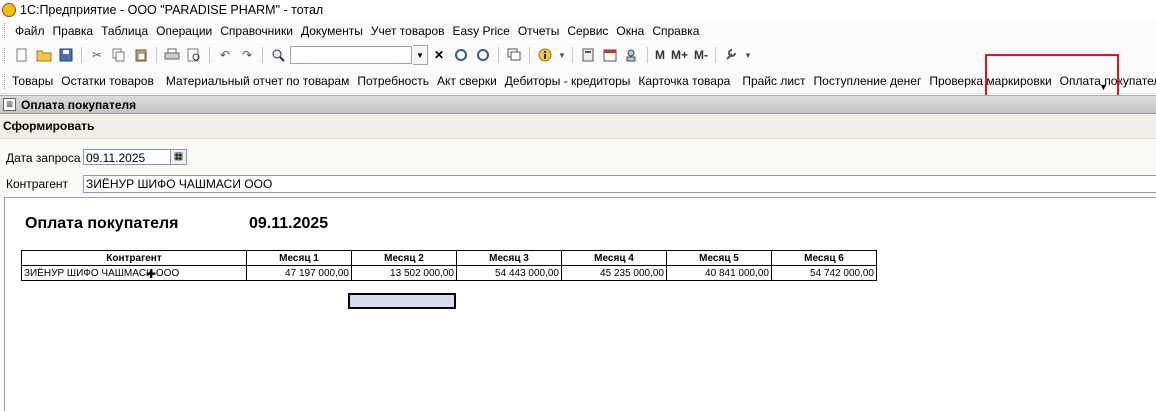  I want to click on amount-cell: 47 197 000,00, so click(299, 273).